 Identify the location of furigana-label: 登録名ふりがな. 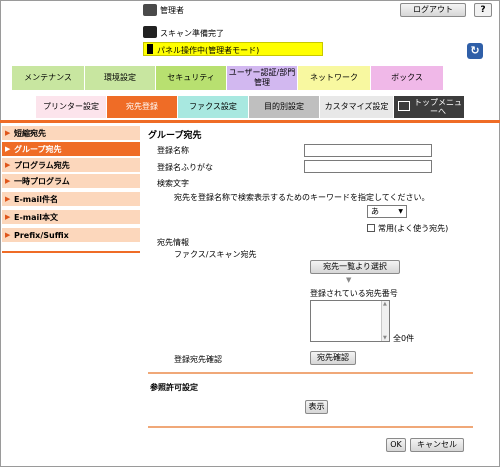
(185, 167).